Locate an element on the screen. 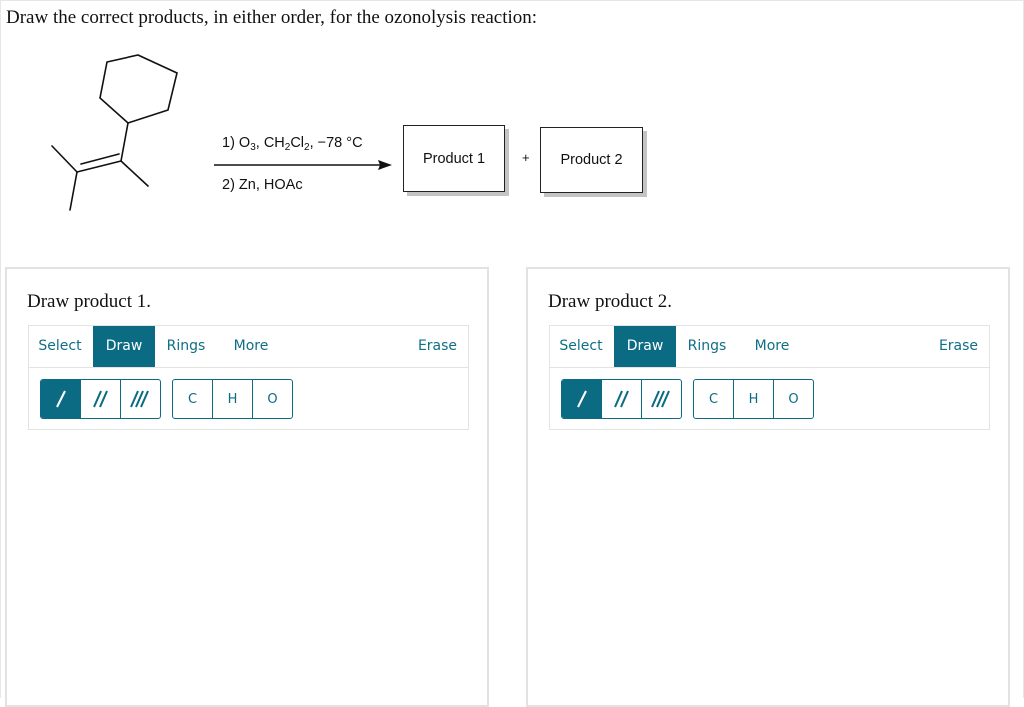 The height and width of the screenshot is (707, 1024). reaction-condition-2: 2) Zn, HOAc is located at coordinates (262, 185).